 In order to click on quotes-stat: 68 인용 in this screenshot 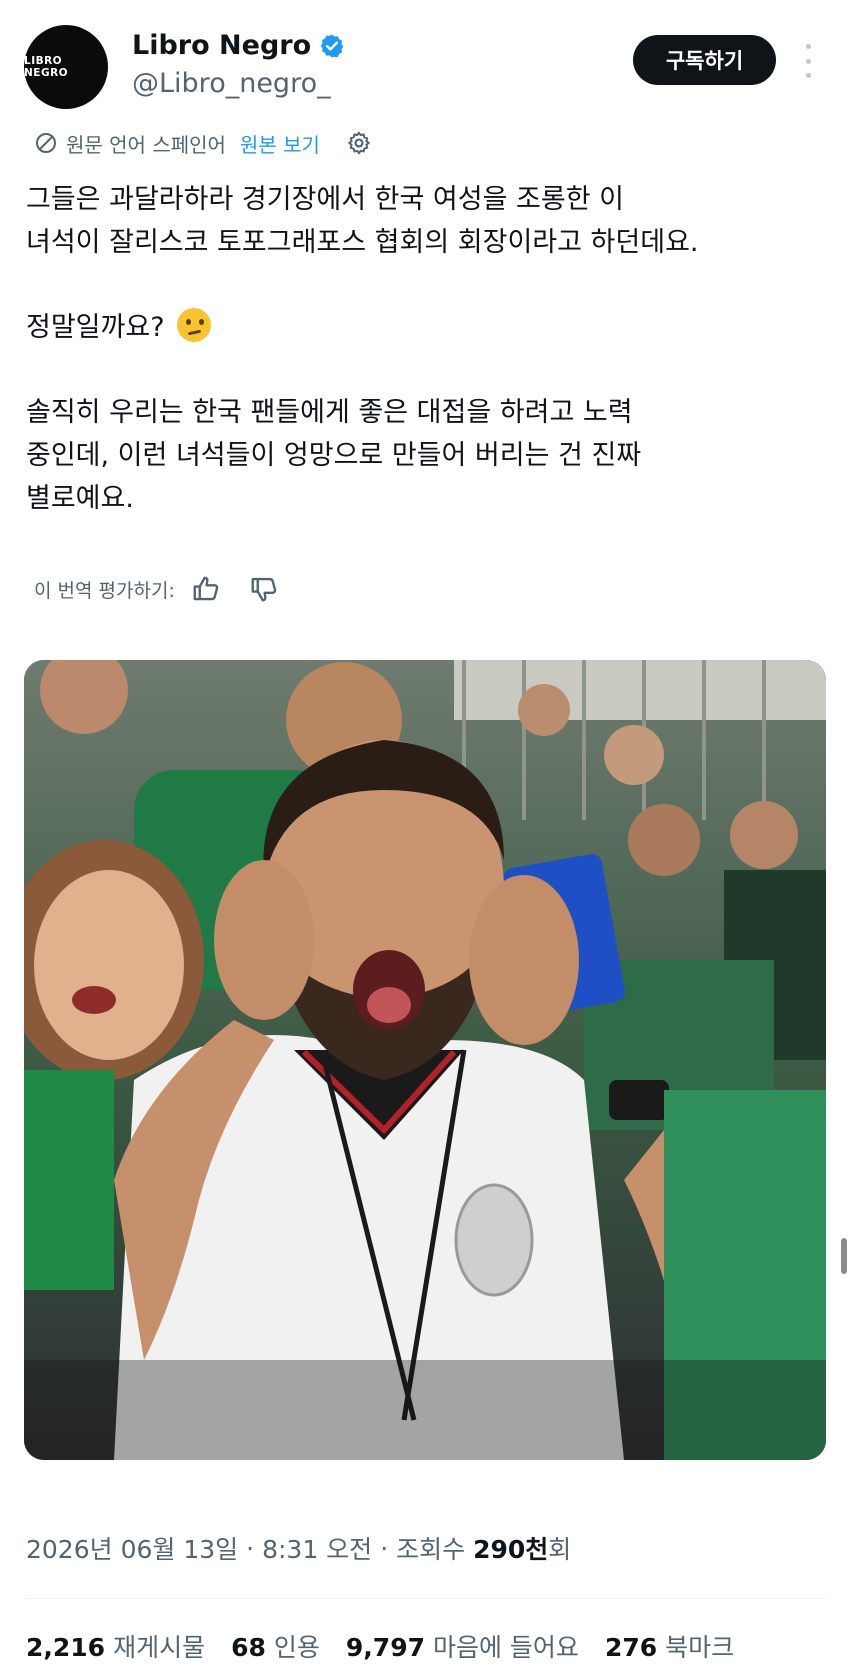, I will do `click(275, 1646)`.